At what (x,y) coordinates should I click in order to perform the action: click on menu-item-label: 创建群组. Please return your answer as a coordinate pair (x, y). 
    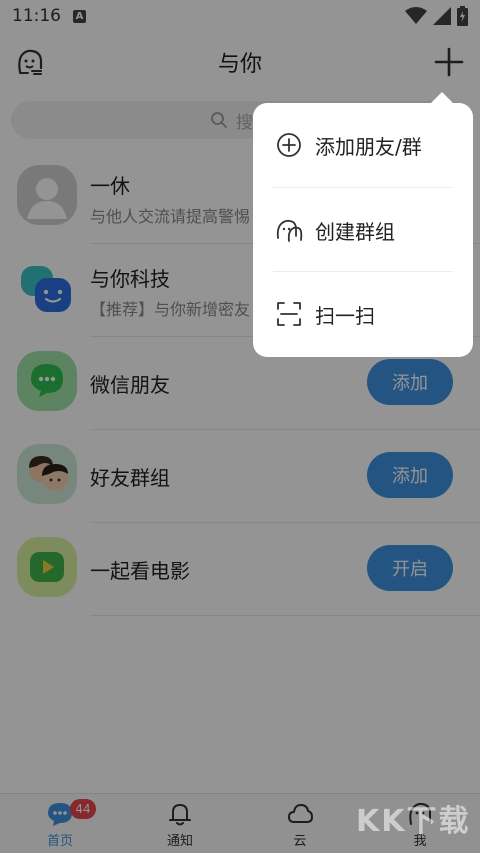
    Looking at the image, I should click on (355, 231).